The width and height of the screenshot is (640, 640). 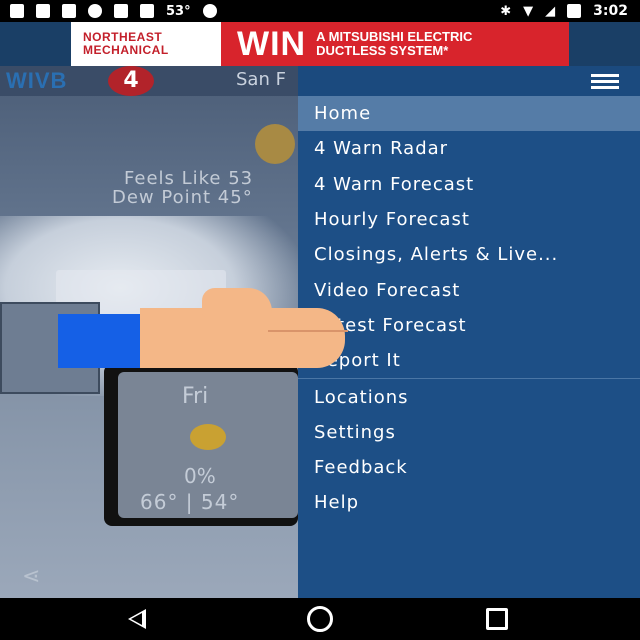 I want to click on menu-item-hourly-forecast: Hourly Forecast, so click(x=469, y=219).